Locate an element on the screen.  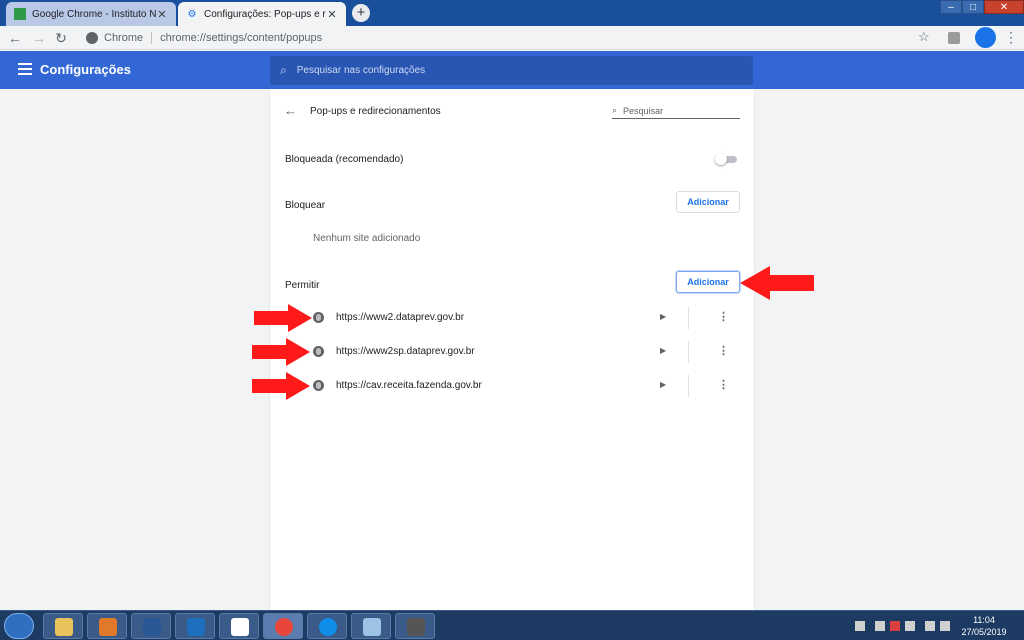
system-clock: 11:04 27/05/2019 is located at coordinates (984, 626).